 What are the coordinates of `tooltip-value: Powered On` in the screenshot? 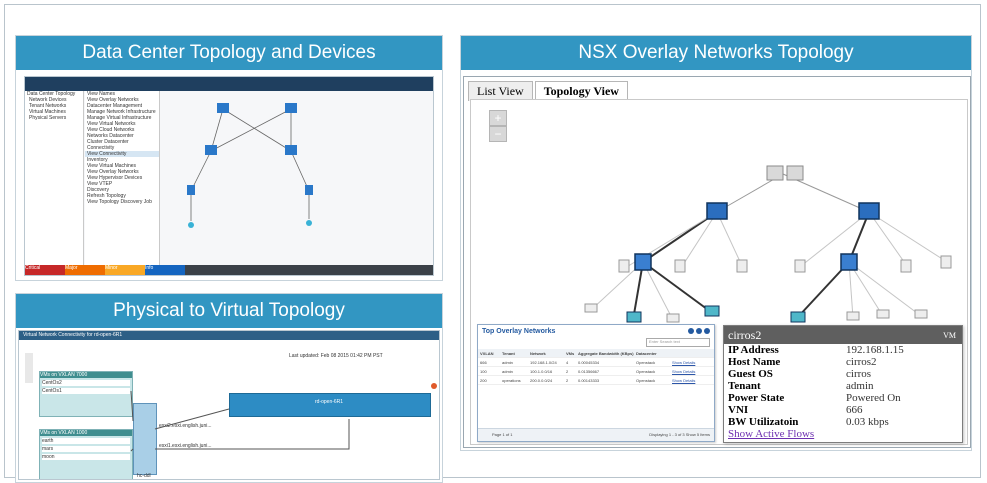 It's located at (873, 398).